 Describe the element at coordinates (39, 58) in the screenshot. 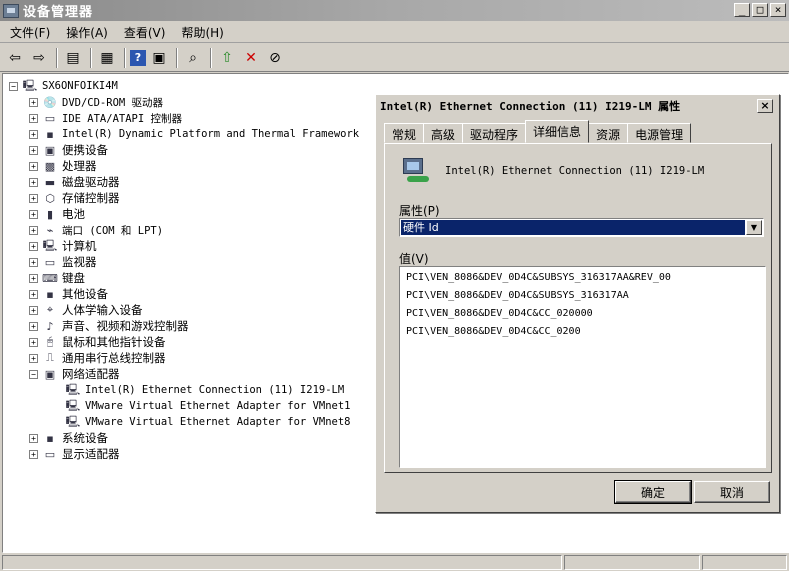

I see `forward-icon: ⇨` at that location.